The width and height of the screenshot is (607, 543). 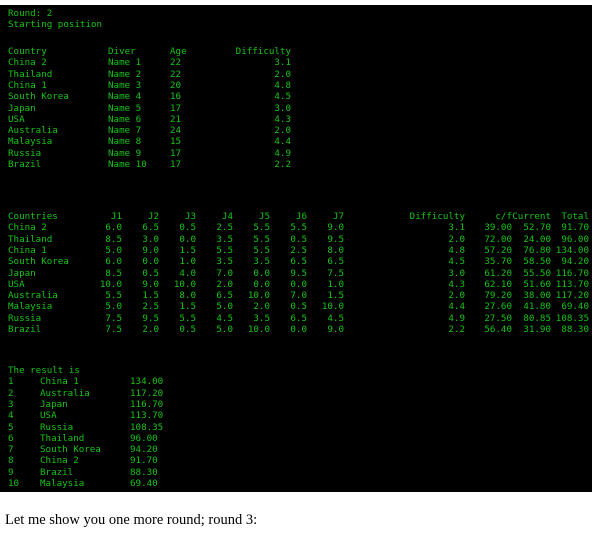 I want to click on cell-j6: 2.5, so click(x=298, y=250).